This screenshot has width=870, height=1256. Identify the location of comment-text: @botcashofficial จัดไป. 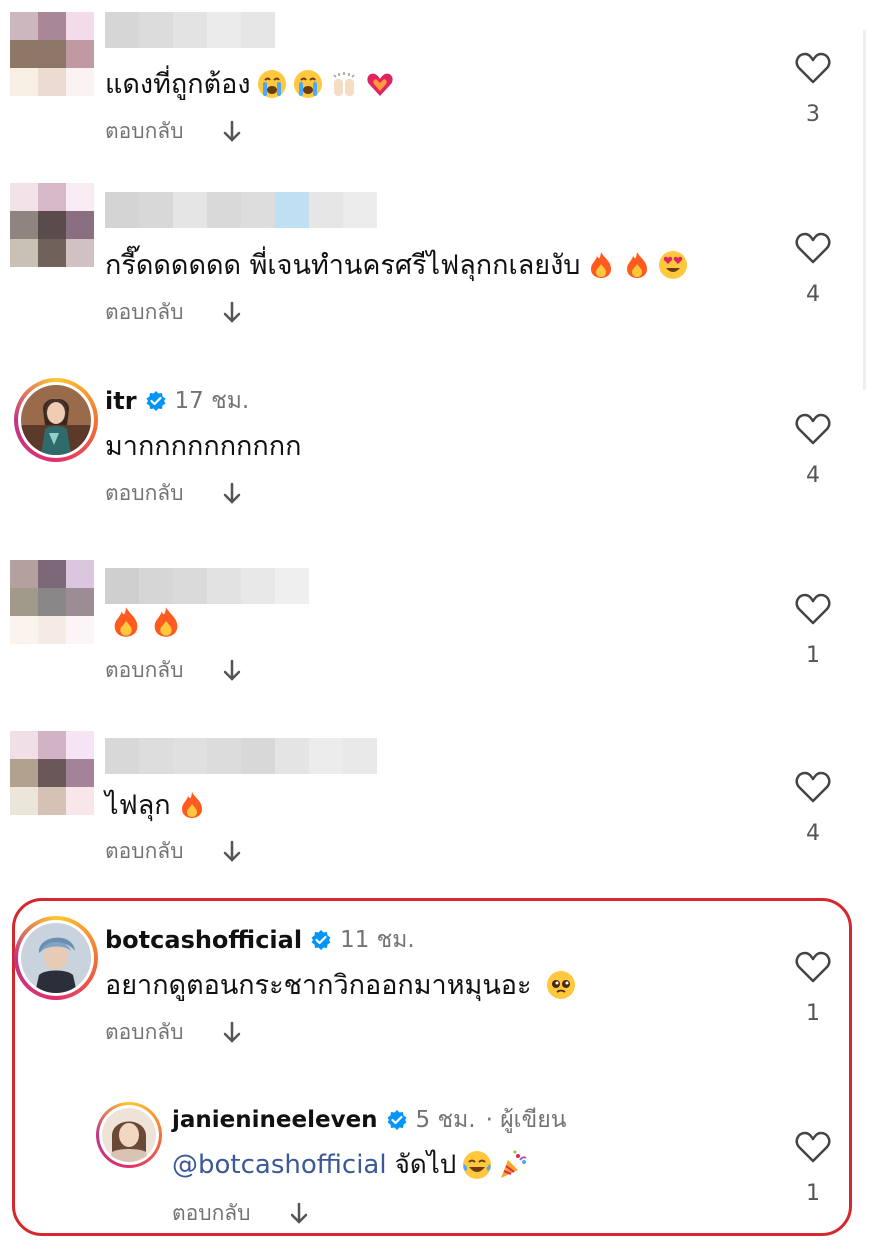
(350, 1164).